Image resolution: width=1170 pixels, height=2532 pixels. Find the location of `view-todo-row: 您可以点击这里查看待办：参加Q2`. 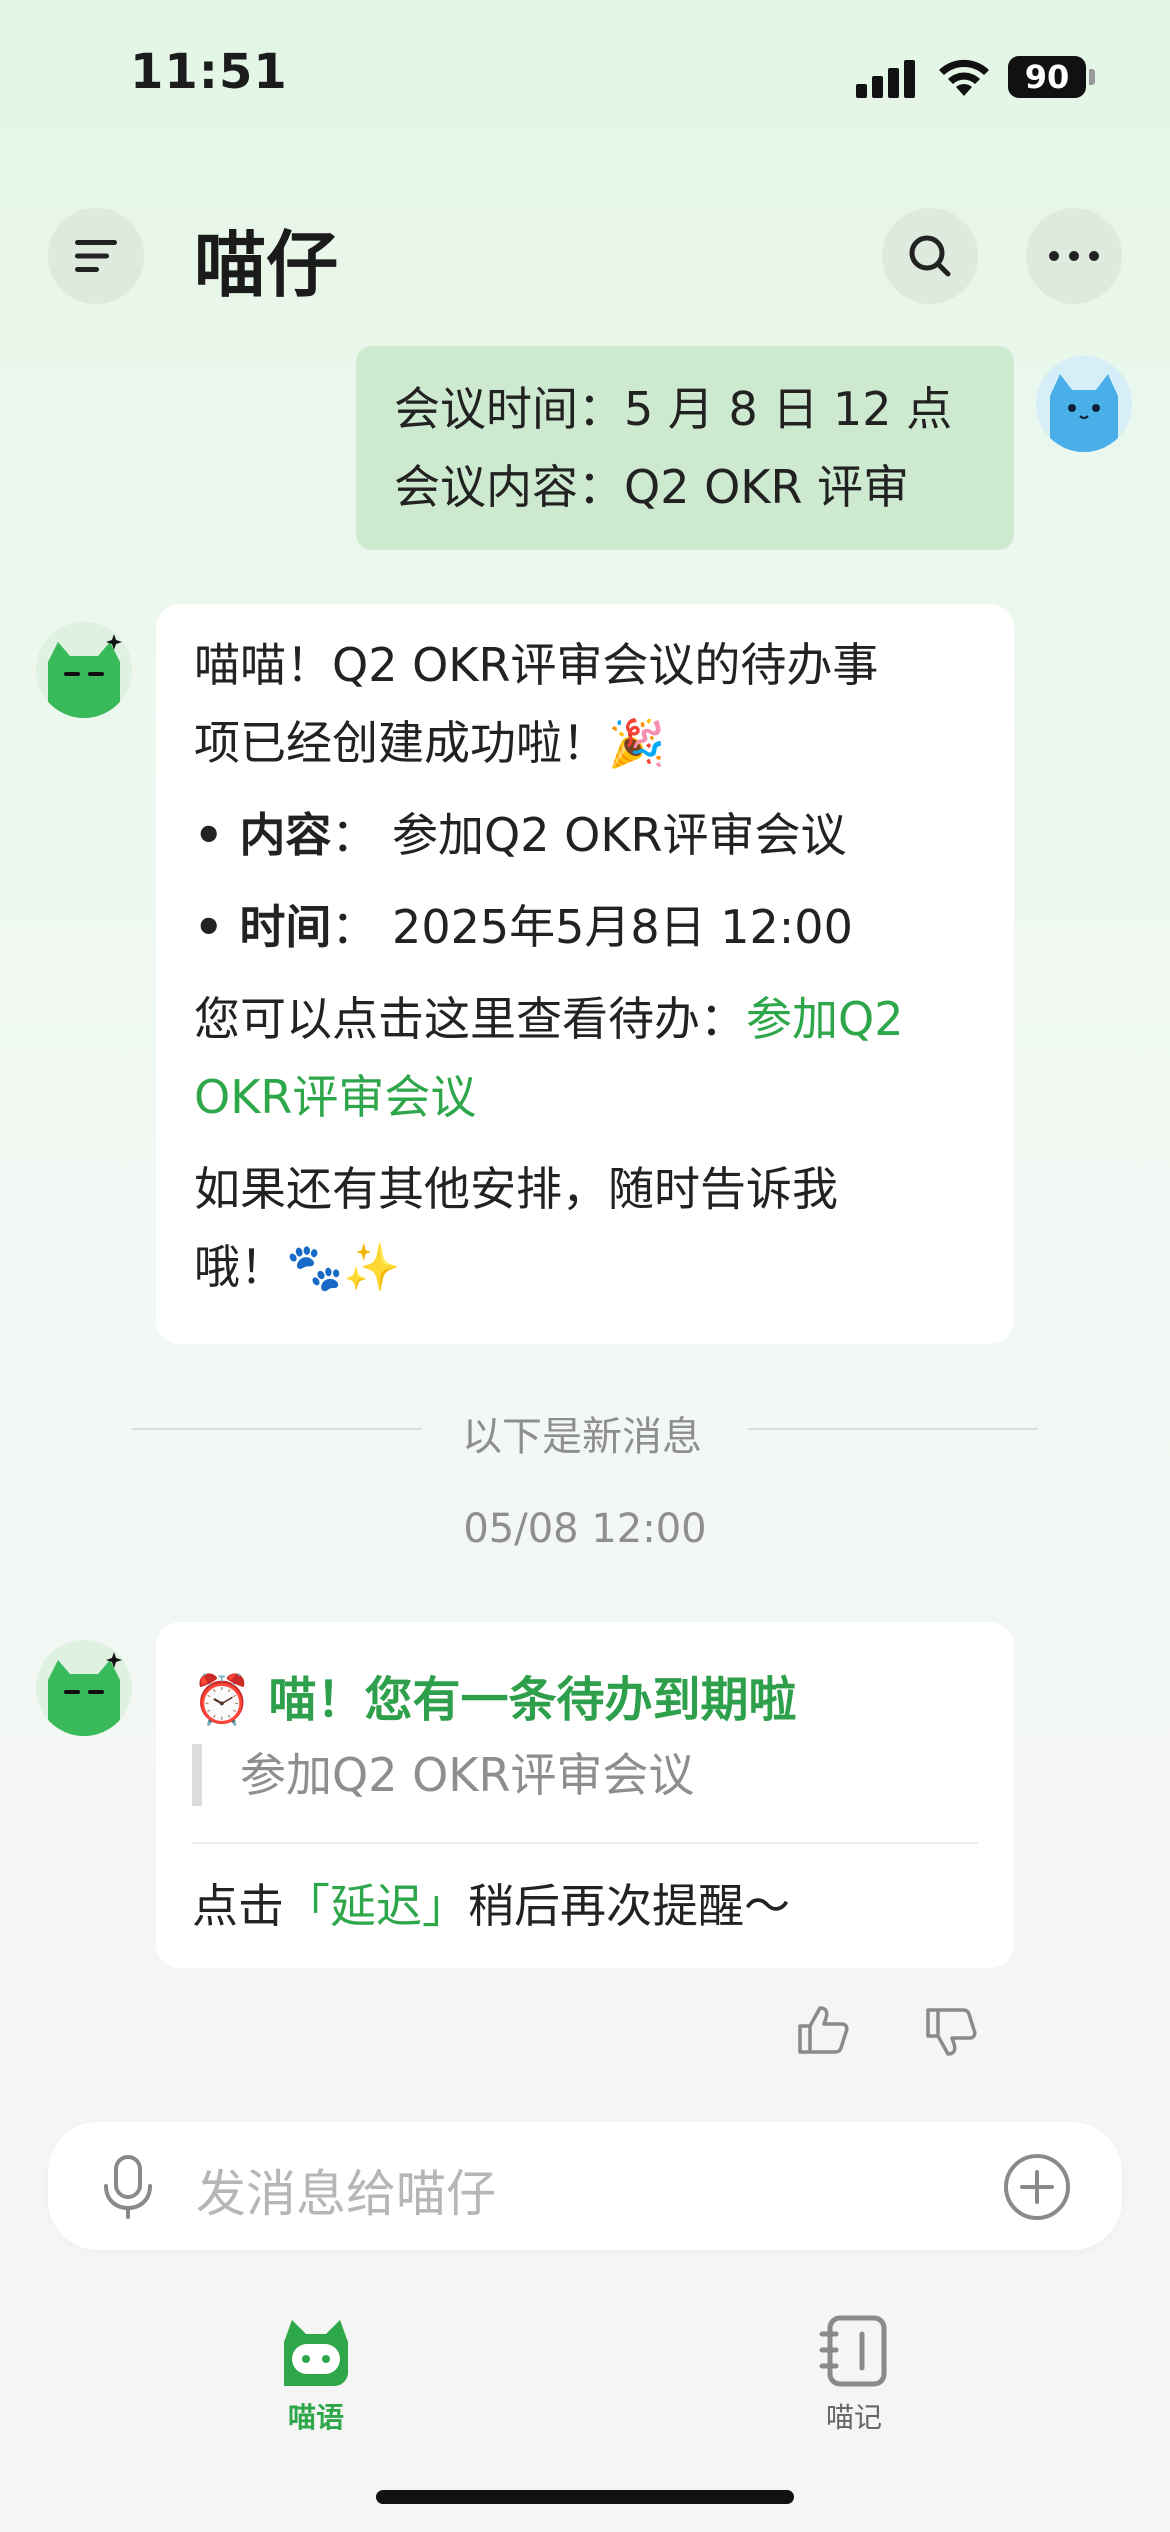

view-todo-row: 您可以点击这里查看待办：参加Q2 is located at coordinates (585, 1019).